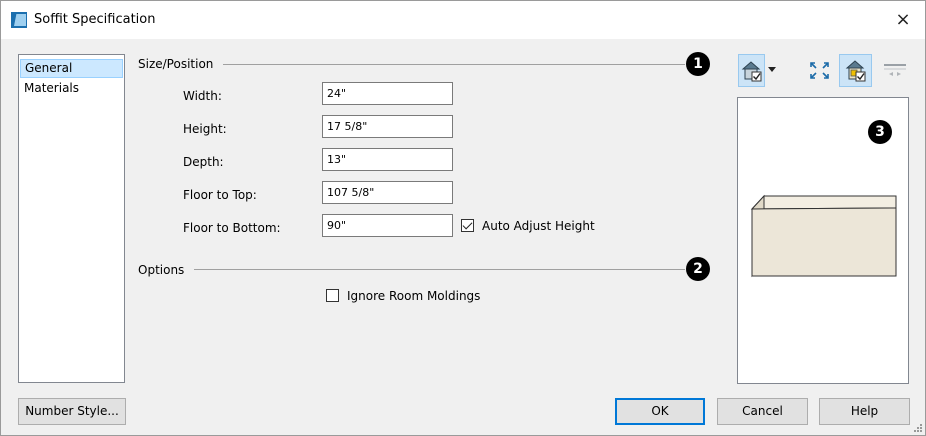  What do you see at coordinates (660, 411) in the screenshot?
I see `ok-button: OK` at bounding box center [660, 411].